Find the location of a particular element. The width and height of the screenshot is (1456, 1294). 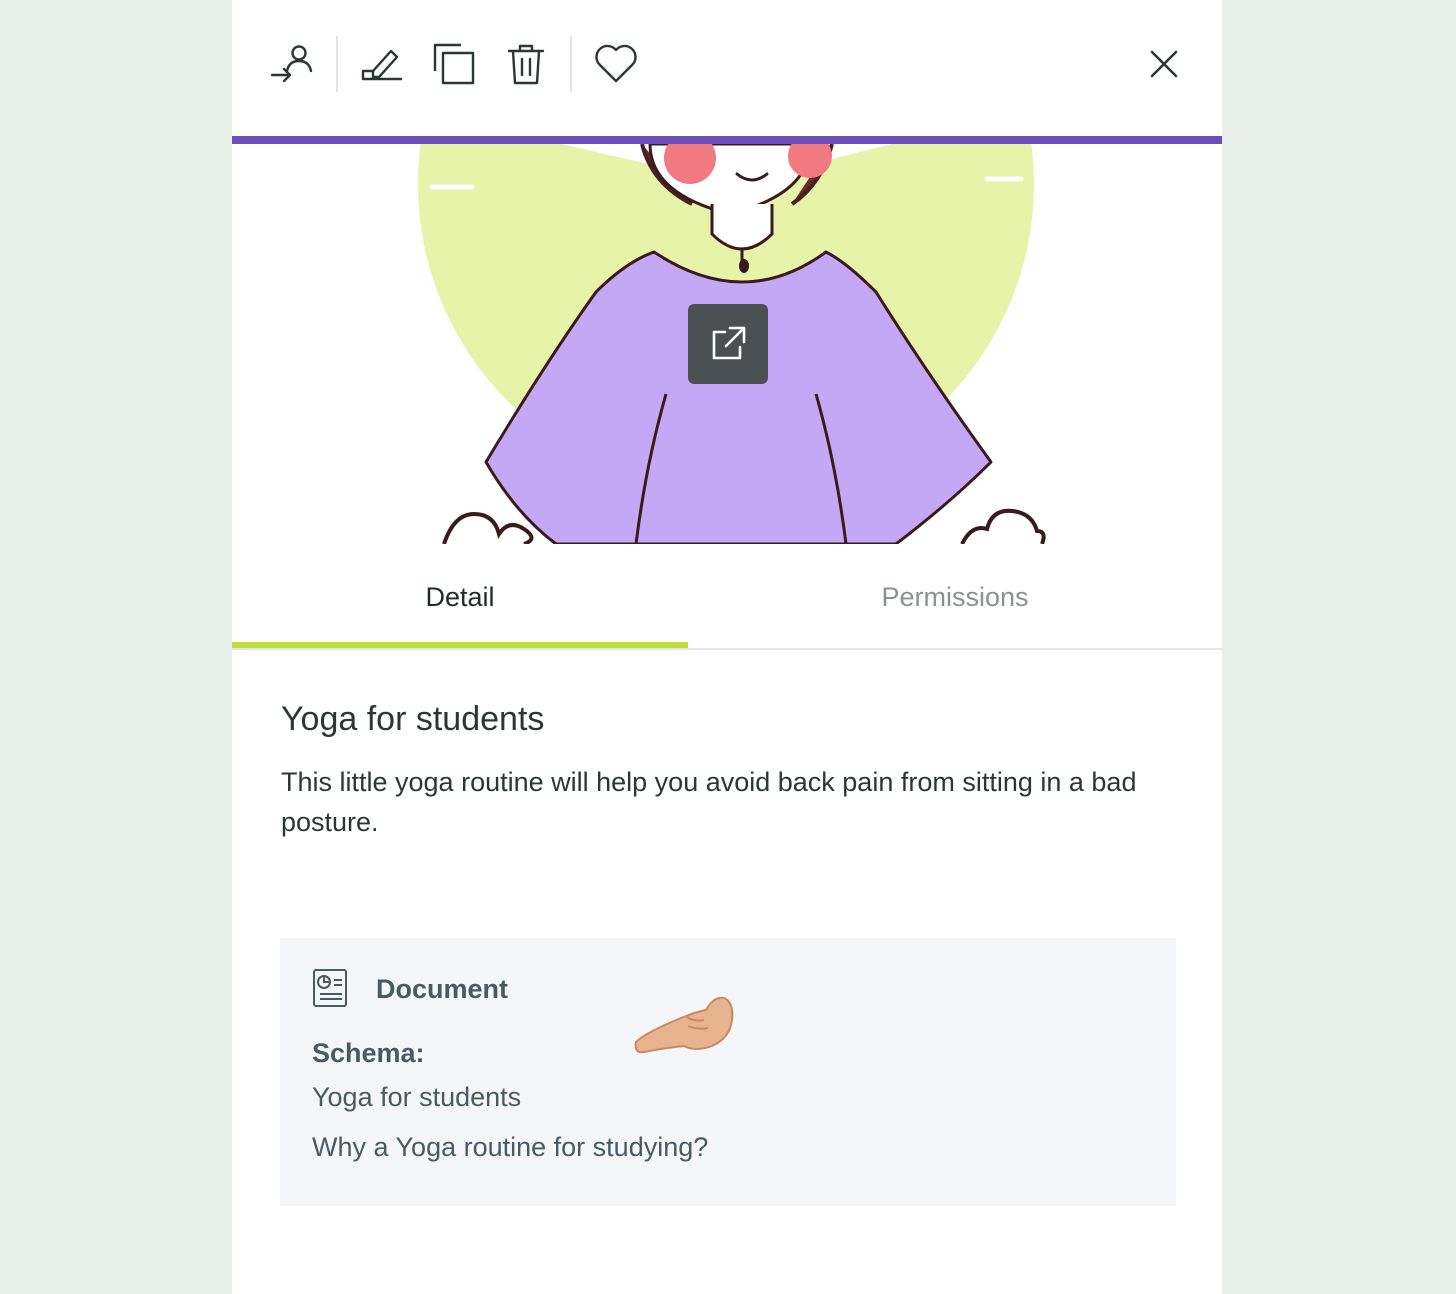

accent-bar is located at coordinates (727, 140).